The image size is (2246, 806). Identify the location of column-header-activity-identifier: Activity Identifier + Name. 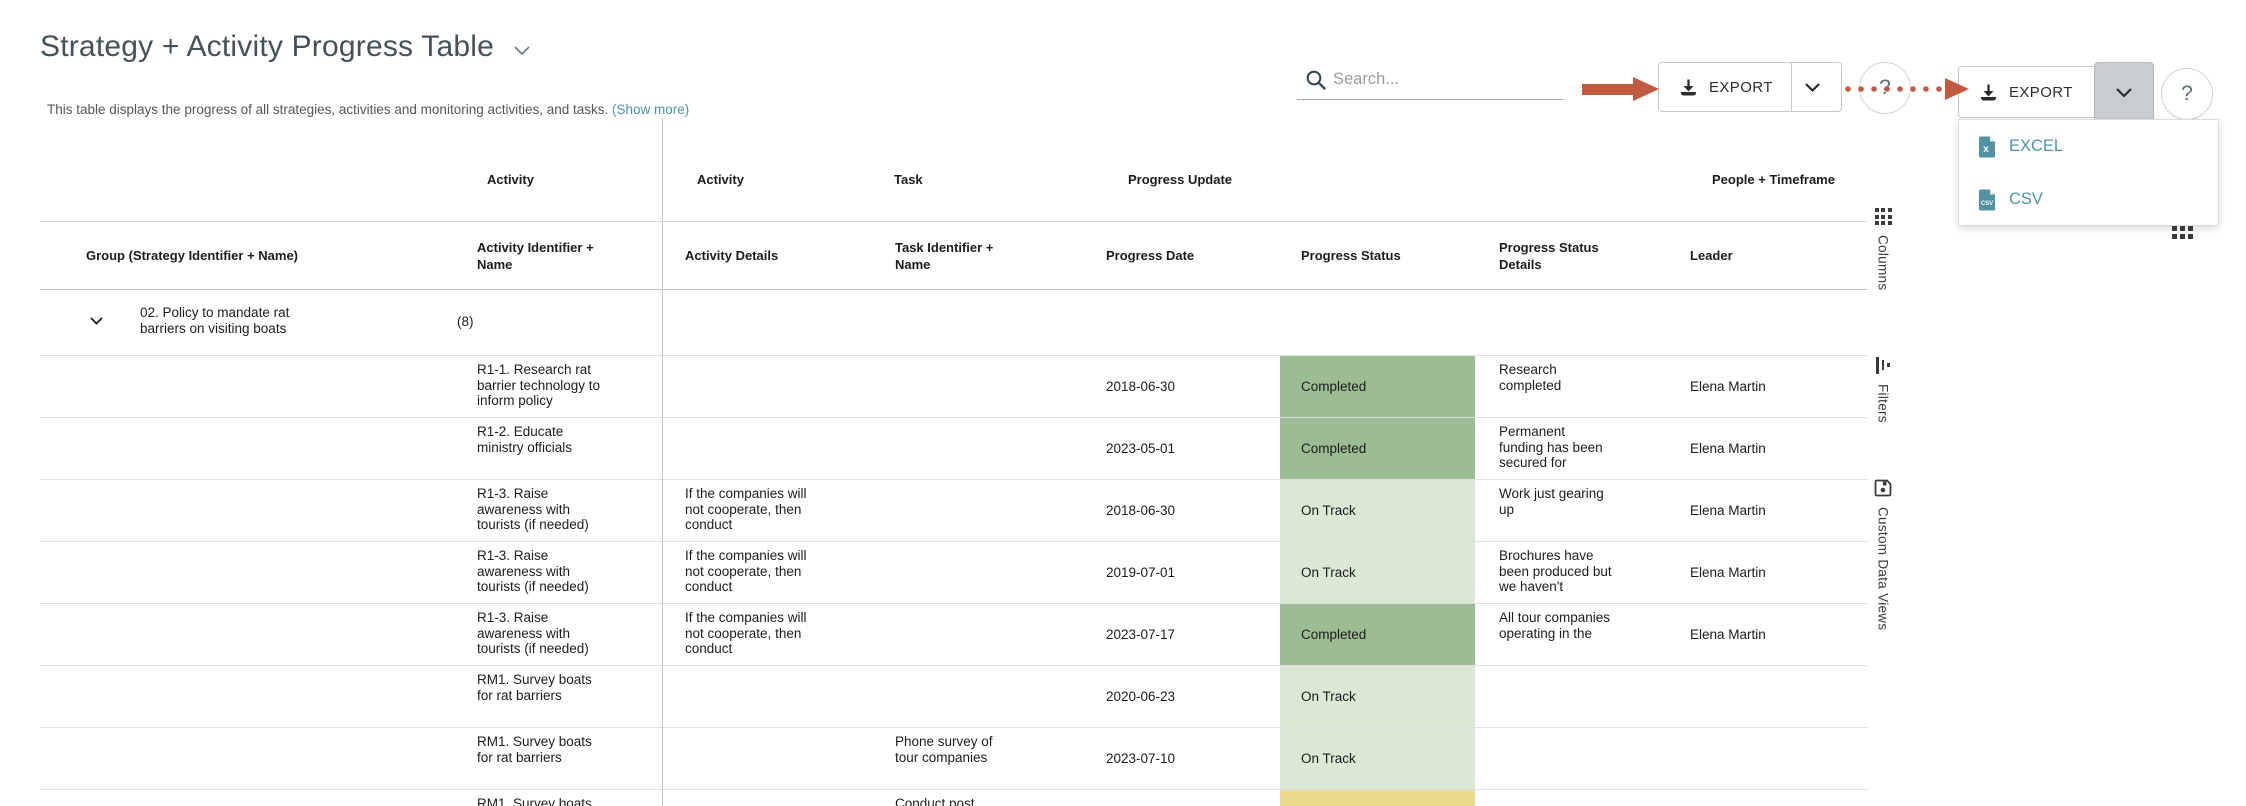
(562, 255).